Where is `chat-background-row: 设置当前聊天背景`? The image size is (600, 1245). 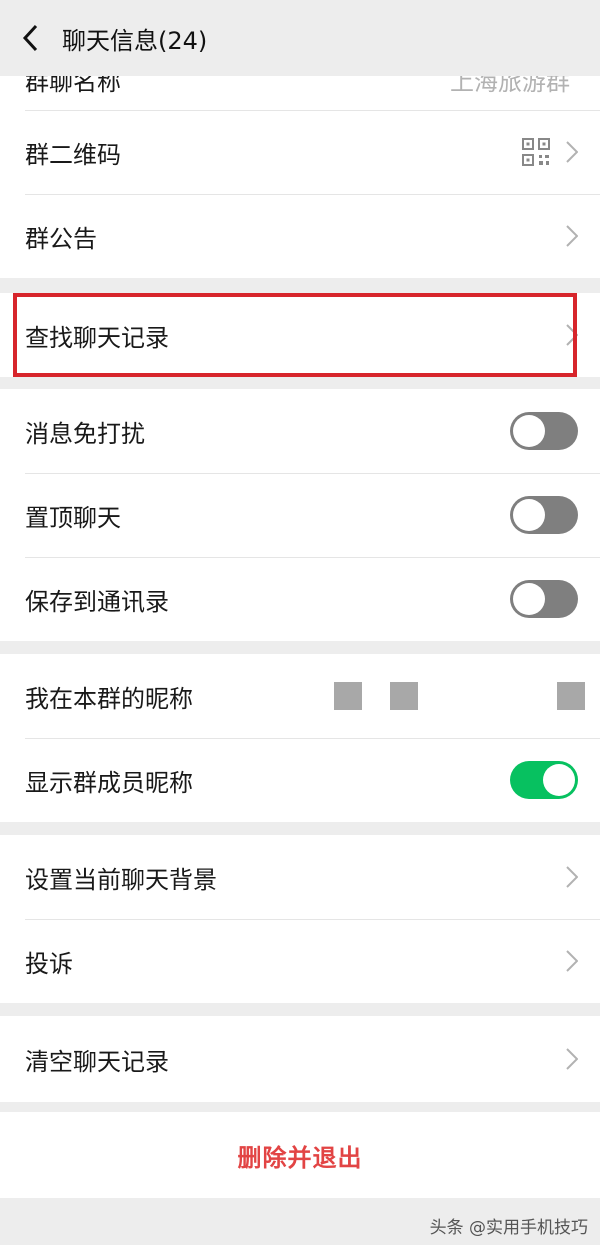
chat-background-row: 设置当前聊天背景 is located at coordinates (300, 877).